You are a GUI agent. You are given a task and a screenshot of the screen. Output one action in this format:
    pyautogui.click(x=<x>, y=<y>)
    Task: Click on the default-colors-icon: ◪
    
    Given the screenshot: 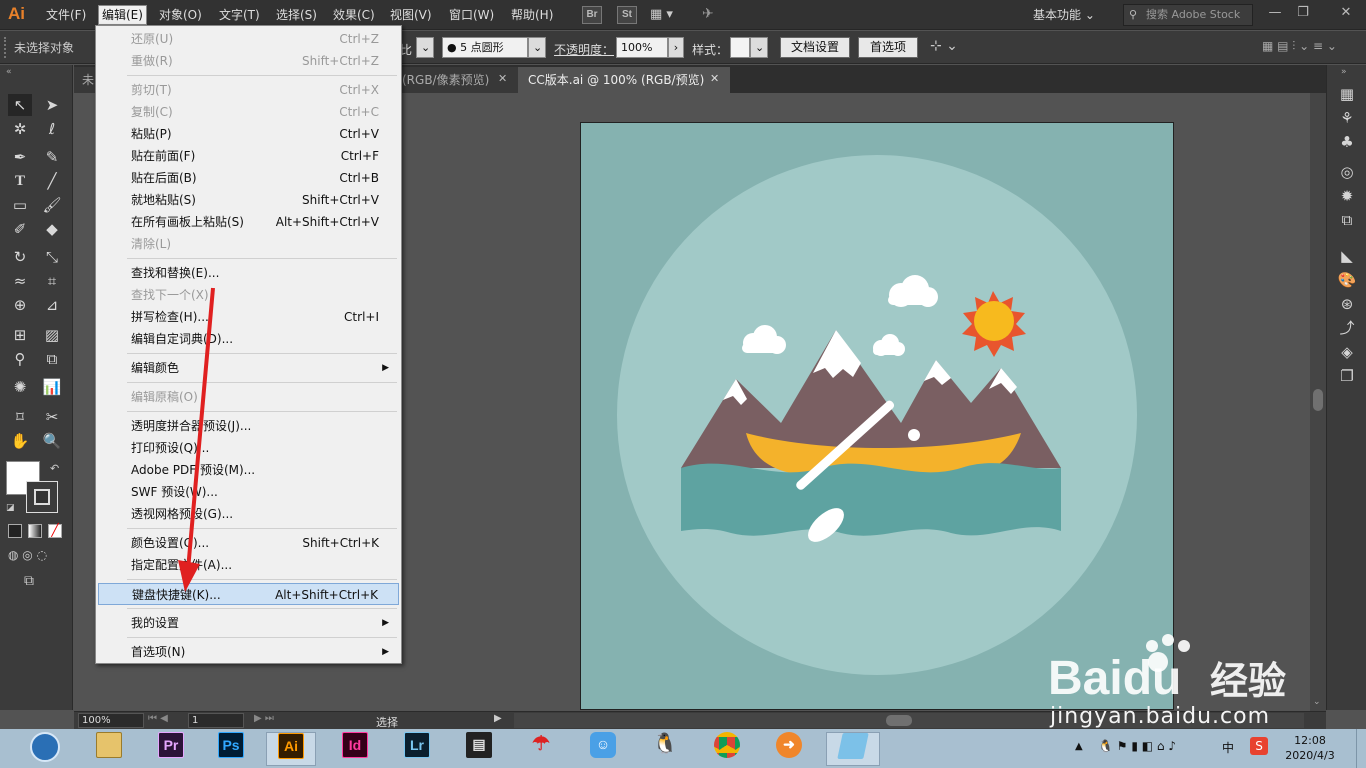 What is the action you would take?
    pyautogui.click(x=10, y=508)
    